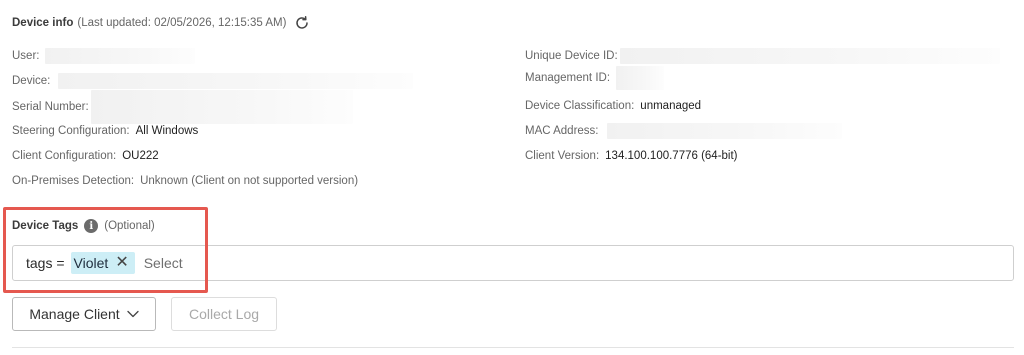  I want to click on collect-log-button: Collect Log, so click(224, 314).